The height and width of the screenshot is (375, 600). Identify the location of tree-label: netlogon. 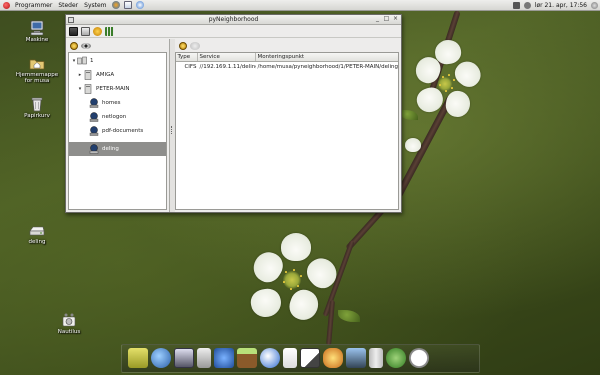
(114, 117).